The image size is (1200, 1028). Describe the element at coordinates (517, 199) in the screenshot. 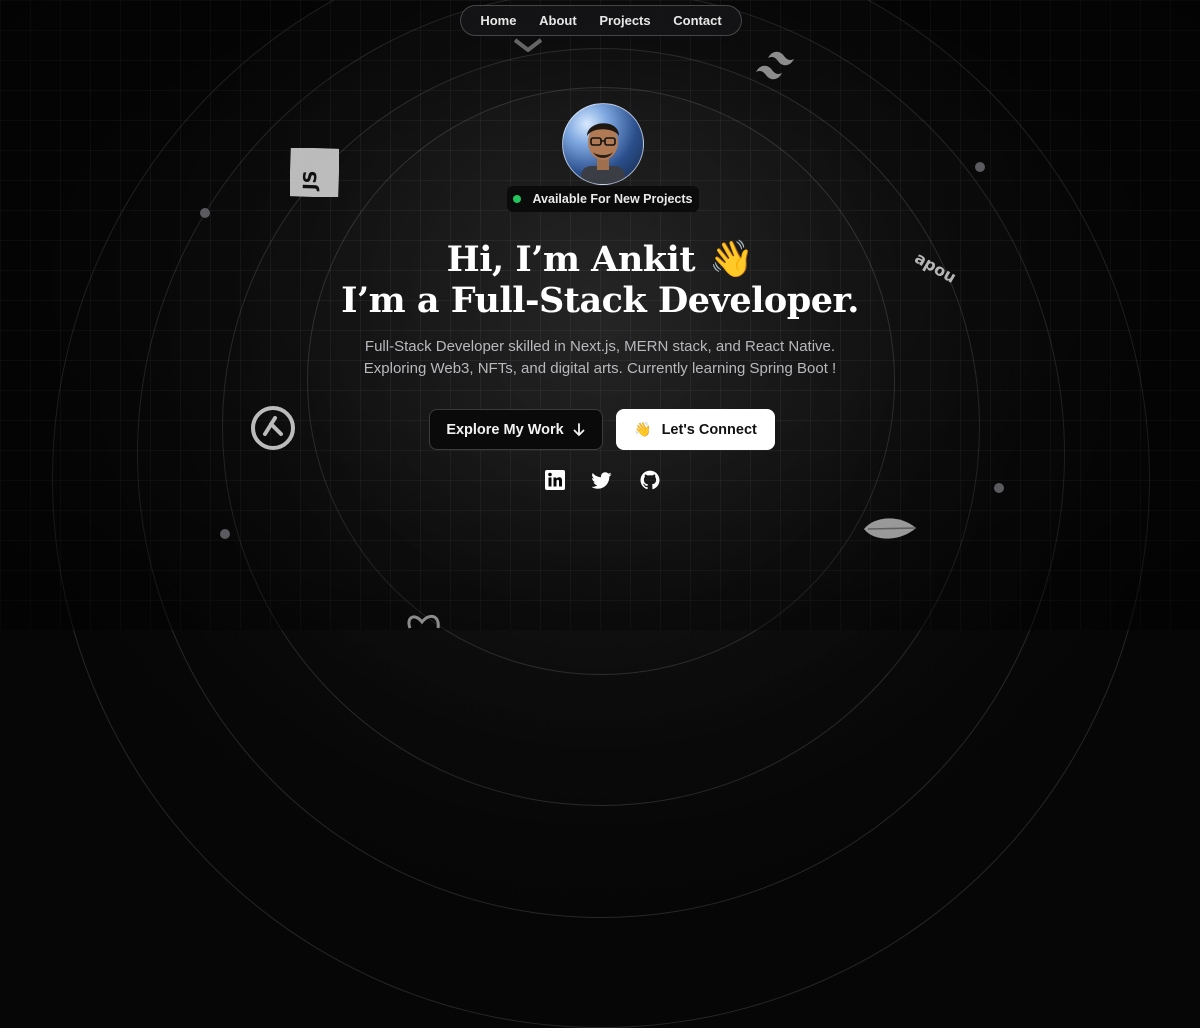

I see `status-dot` at that location.